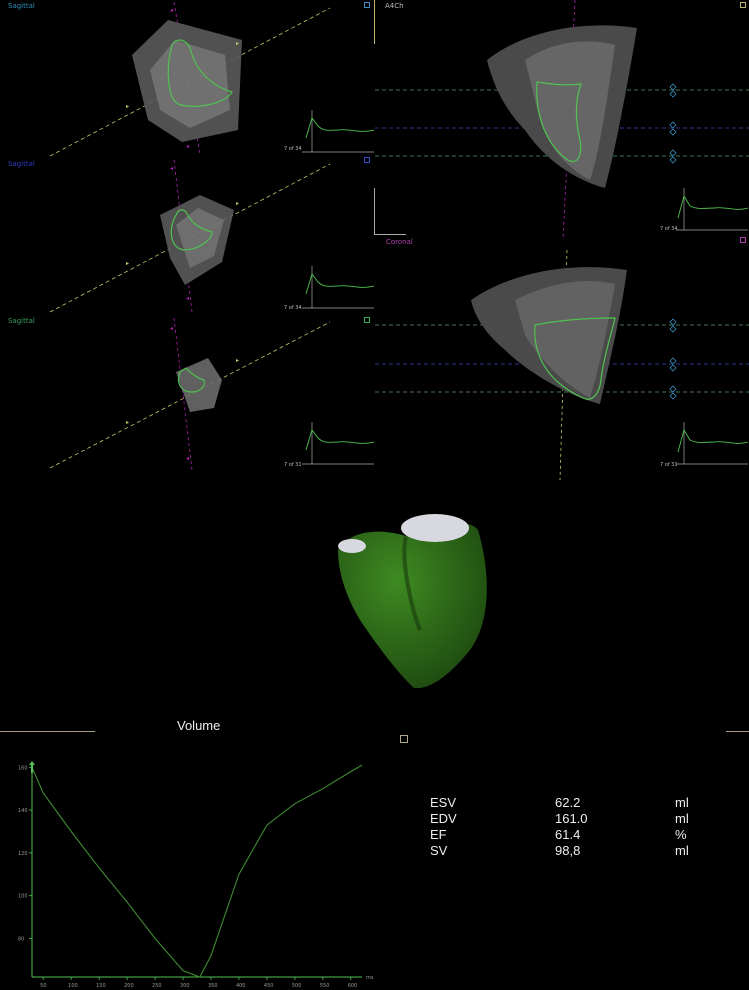  What do you see at coordinates (443, 802) in the screenshot?
I see `result-name: ESV` at bounding box center [443, 802].